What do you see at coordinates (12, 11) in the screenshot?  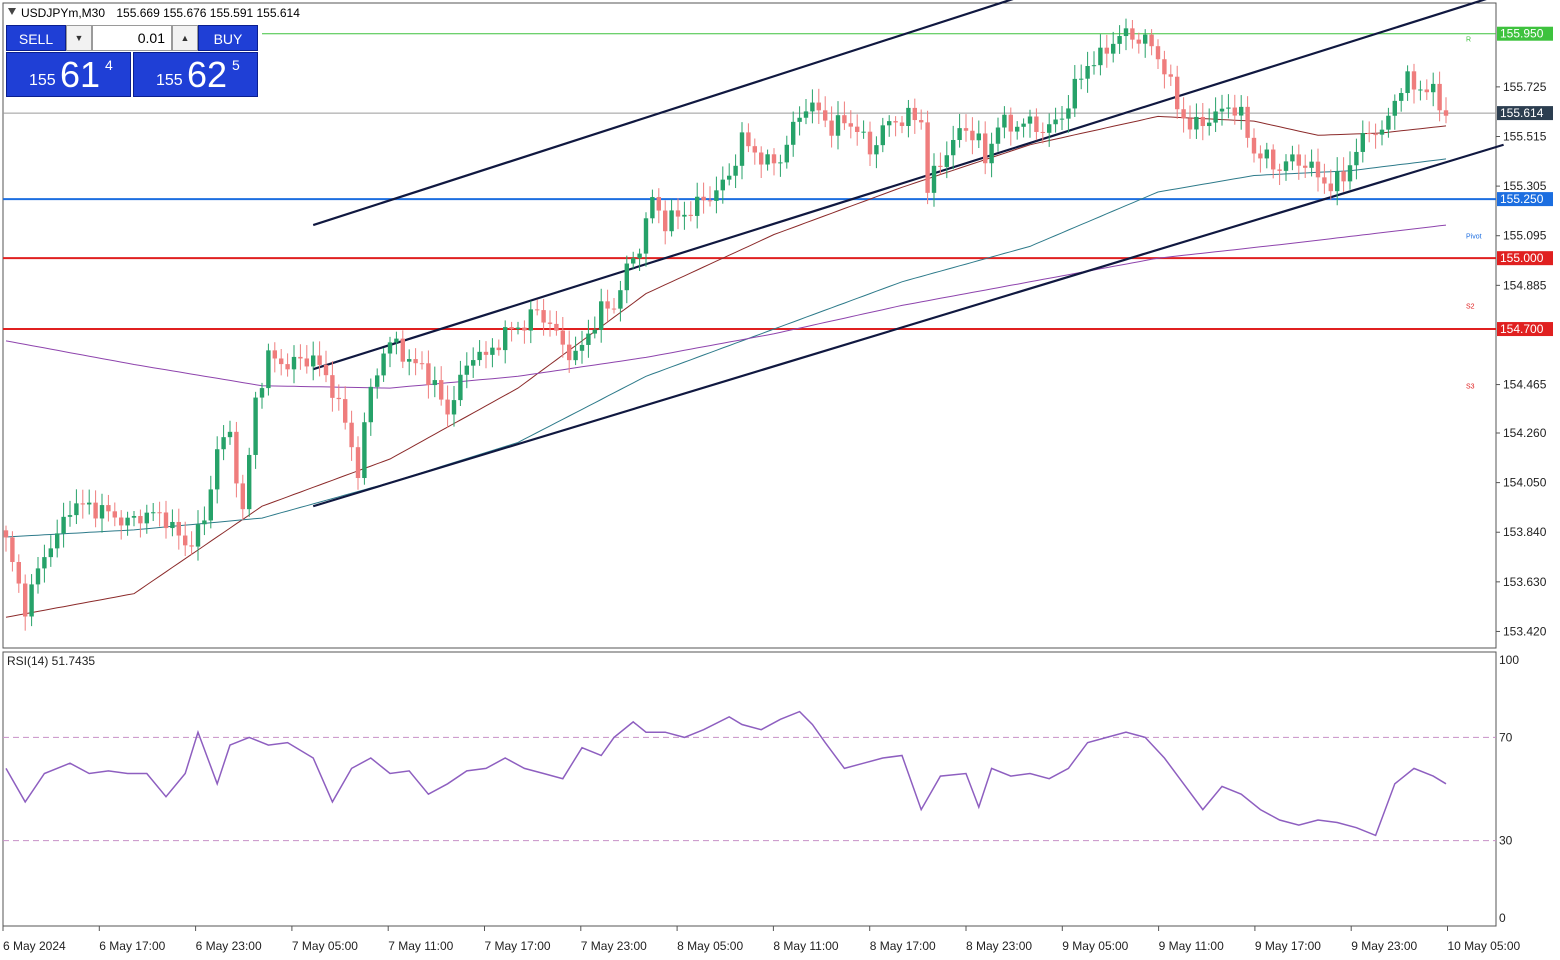 I see `collapse-triangle-icon` at bounding box center [12, 11].